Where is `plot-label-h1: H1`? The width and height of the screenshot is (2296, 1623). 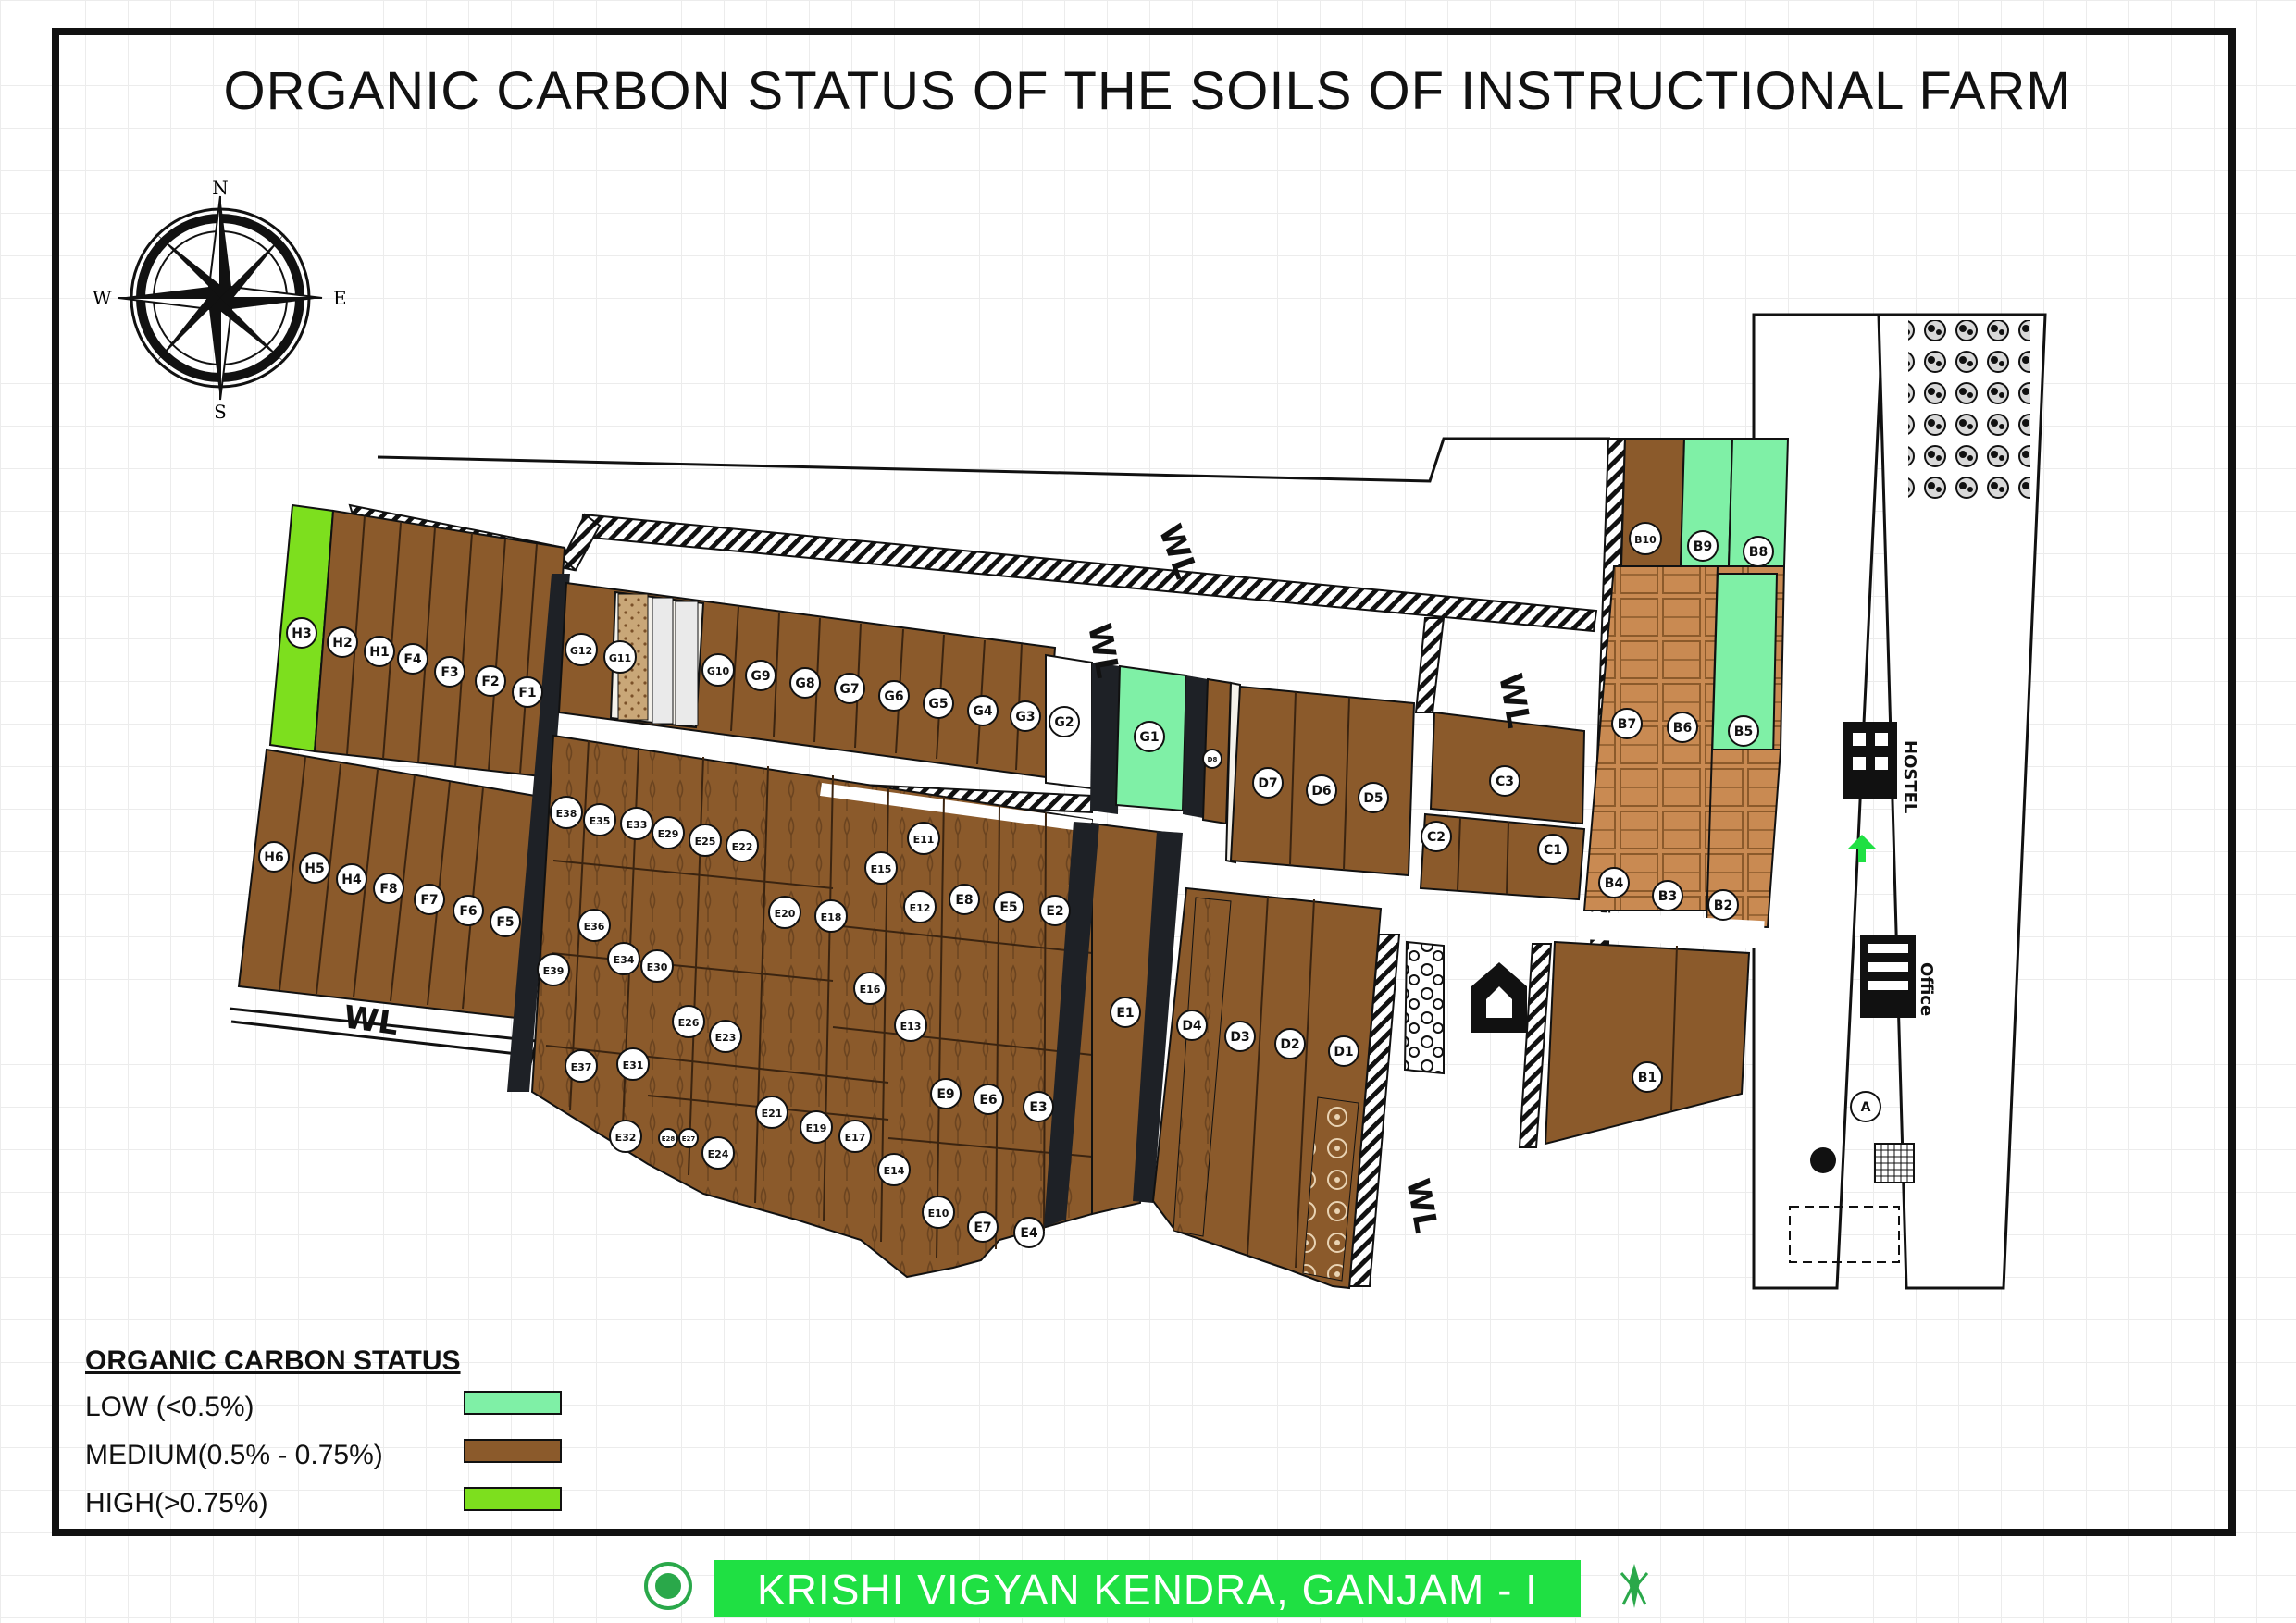
plot-label-h1: H1 is located at coordinates (380, 651).